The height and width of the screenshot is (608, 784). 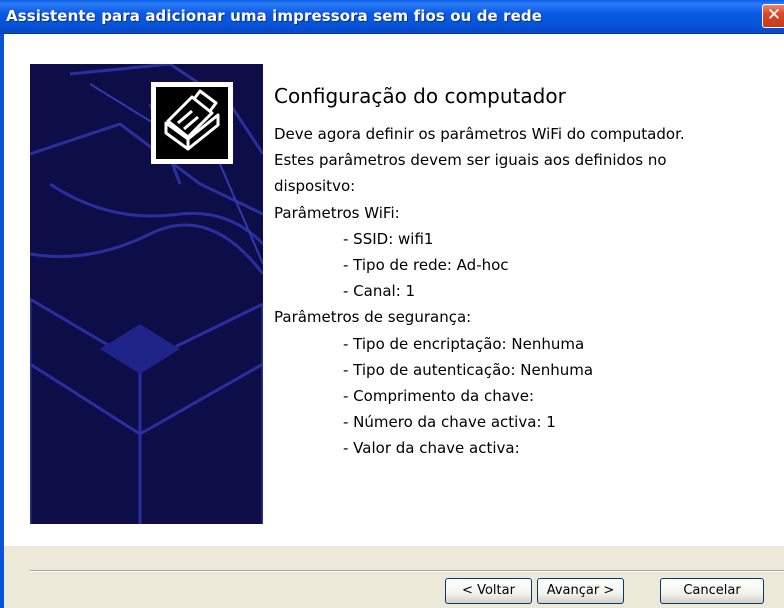 What do you see at coordinates (464, 343) in the screenshot?
I see `encryption-type-value: - Tipo de encriptação: Nenhuma` at bounding box center [464, 343].